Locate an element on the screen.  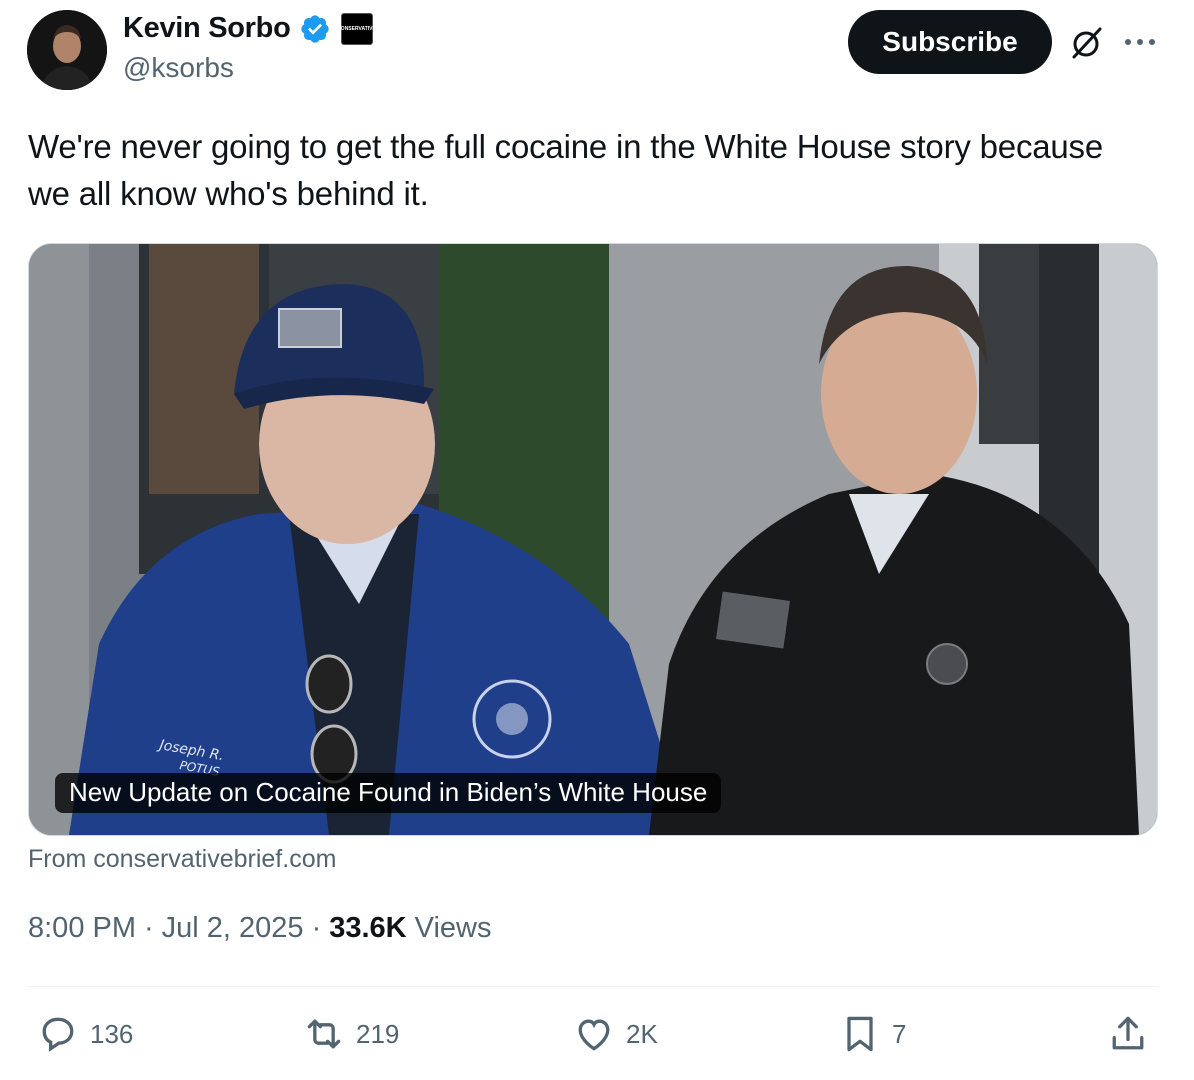
views-label: Views is located at coordinates (453, 928).